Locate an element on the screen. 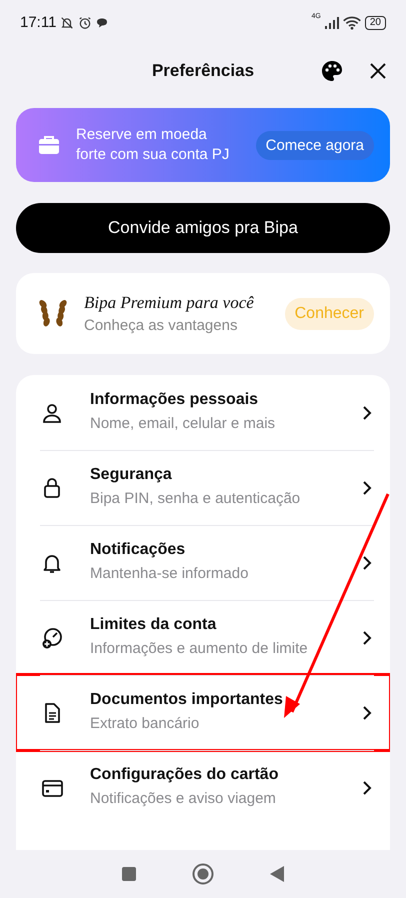 The width and height of the screenshot is (406, 898). row-subtitle: Mantenha-se informado is located at coordinates (170, 574).